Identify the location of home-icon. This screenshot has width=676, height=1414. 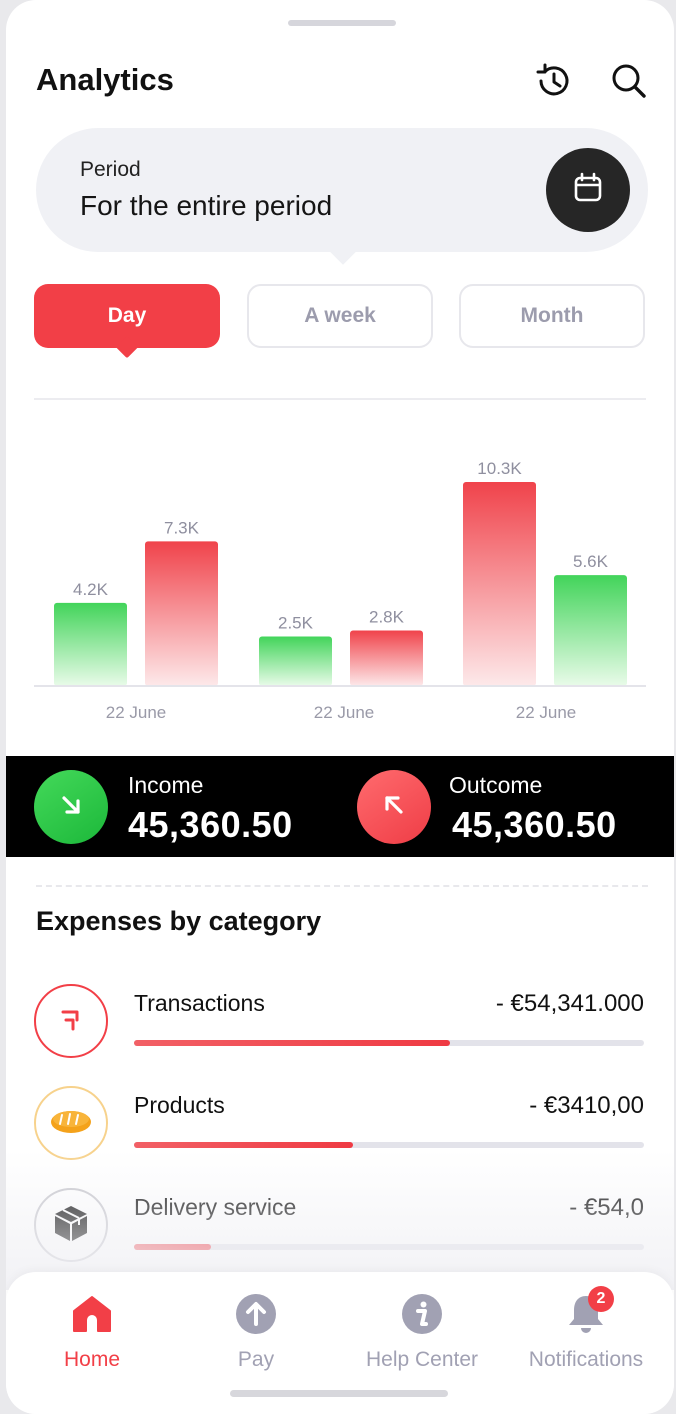
(92, 1314).